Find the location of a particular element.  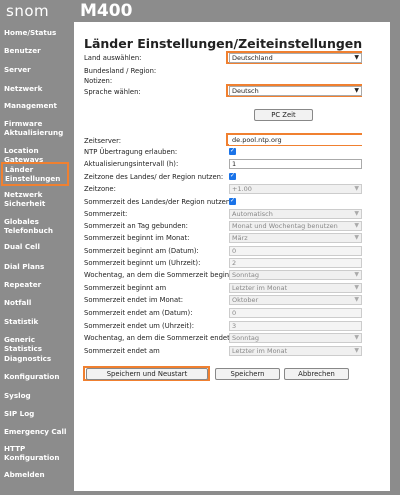

dst-start-on-select-value: Letzter im Monat is located at coordinates (260, 288).